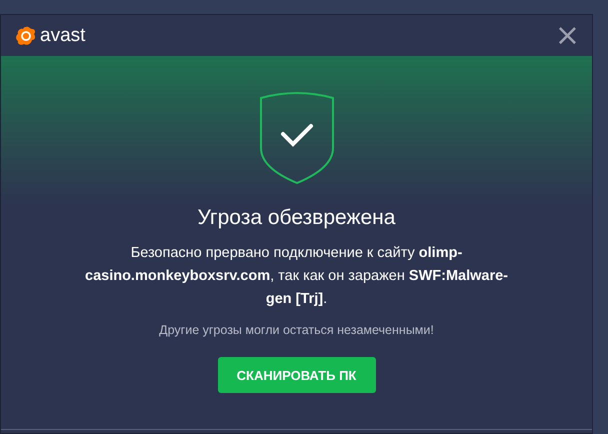  I want to click on alert-message: Безопасно прервано подключение к сайту olimp-casino.monkeyboxsrv.com, так как он заражен SWF:Malware-gen [Trj]., so click(296, 276).